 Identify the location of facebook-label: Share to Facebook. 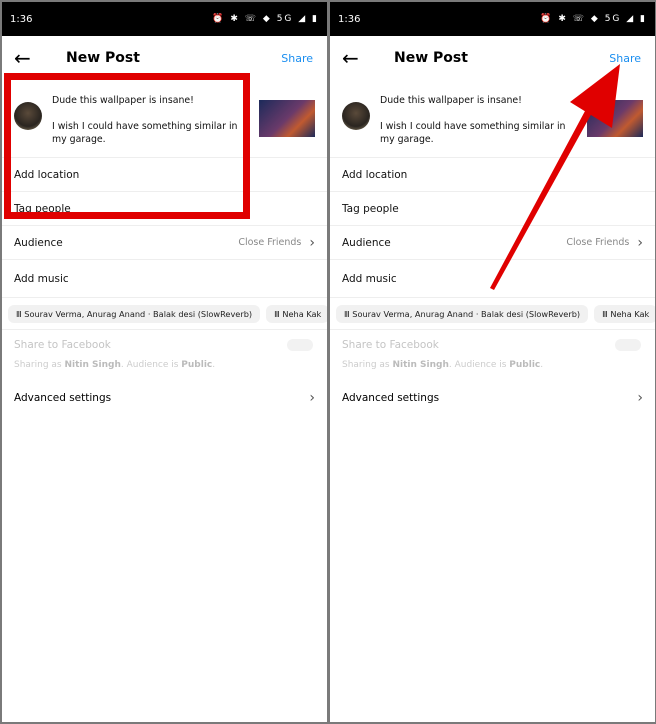
(62, 345).